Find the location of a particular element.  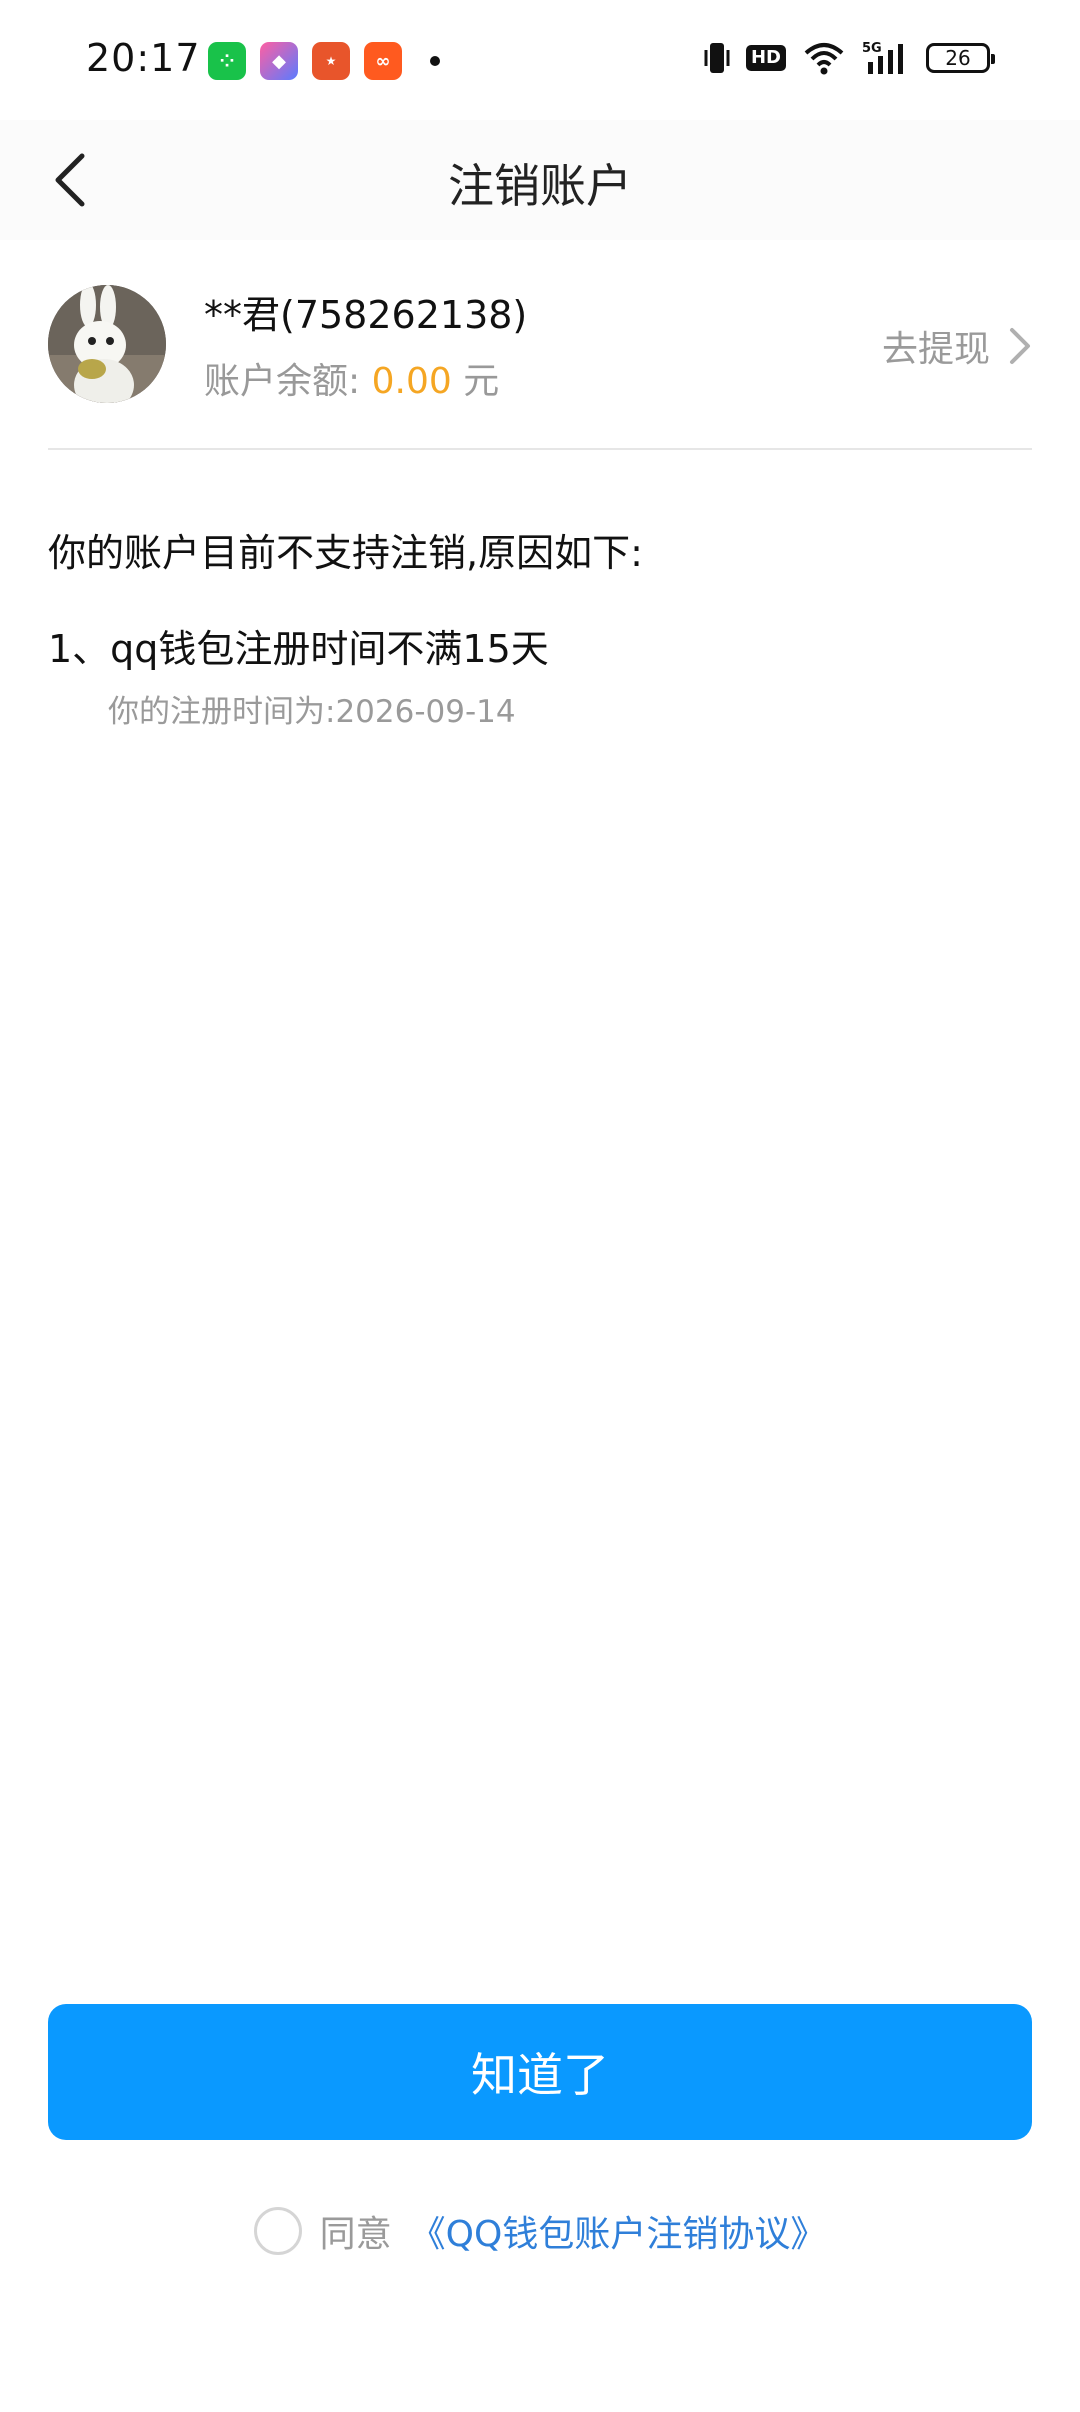

signal-5g-icon: 5G is located at coordinates (882, 57).